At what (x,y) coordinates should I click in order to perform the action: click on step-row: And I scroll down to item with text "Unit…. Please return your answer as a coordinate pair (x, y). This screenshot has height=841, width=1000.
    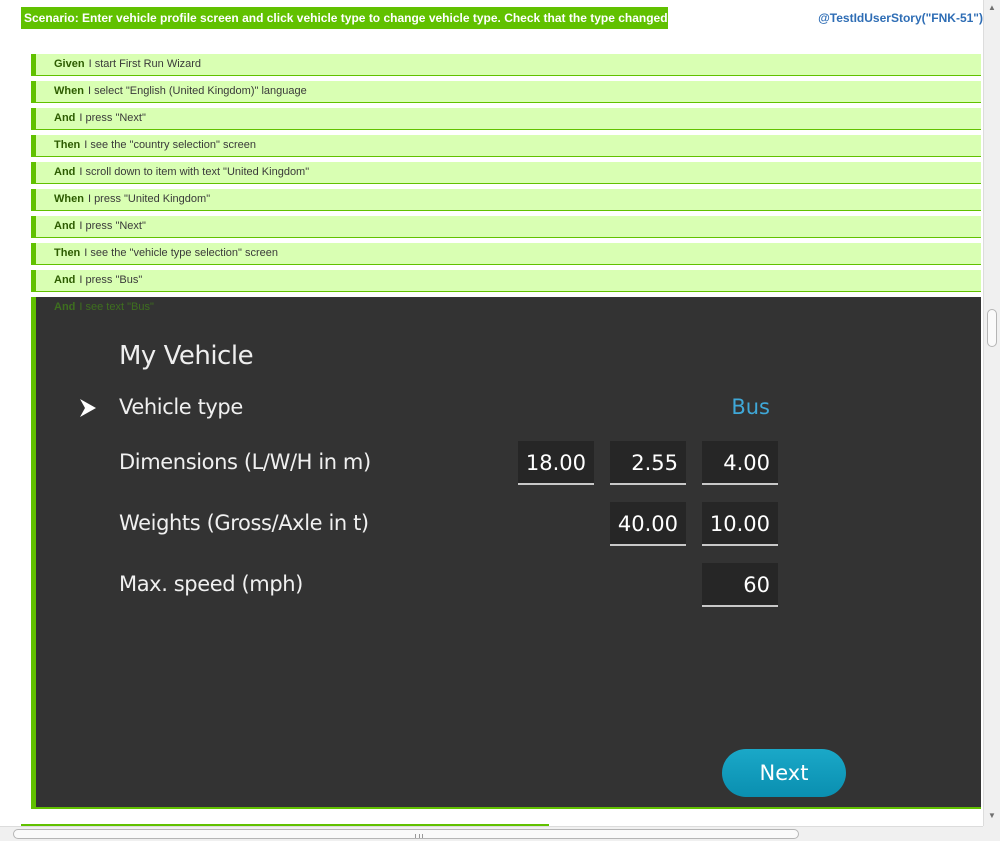
    Looking at the image, I should click on (506, 173).